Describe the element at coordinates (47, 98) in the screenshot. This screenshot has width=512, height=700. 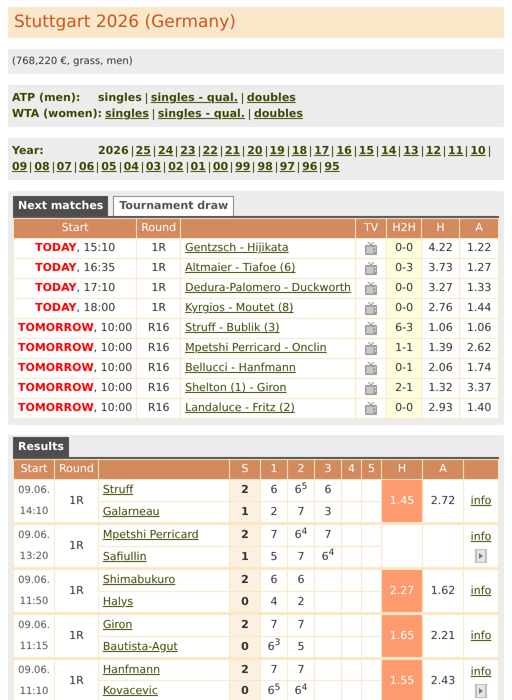
I see `category-label: ATP (men):` at that location.